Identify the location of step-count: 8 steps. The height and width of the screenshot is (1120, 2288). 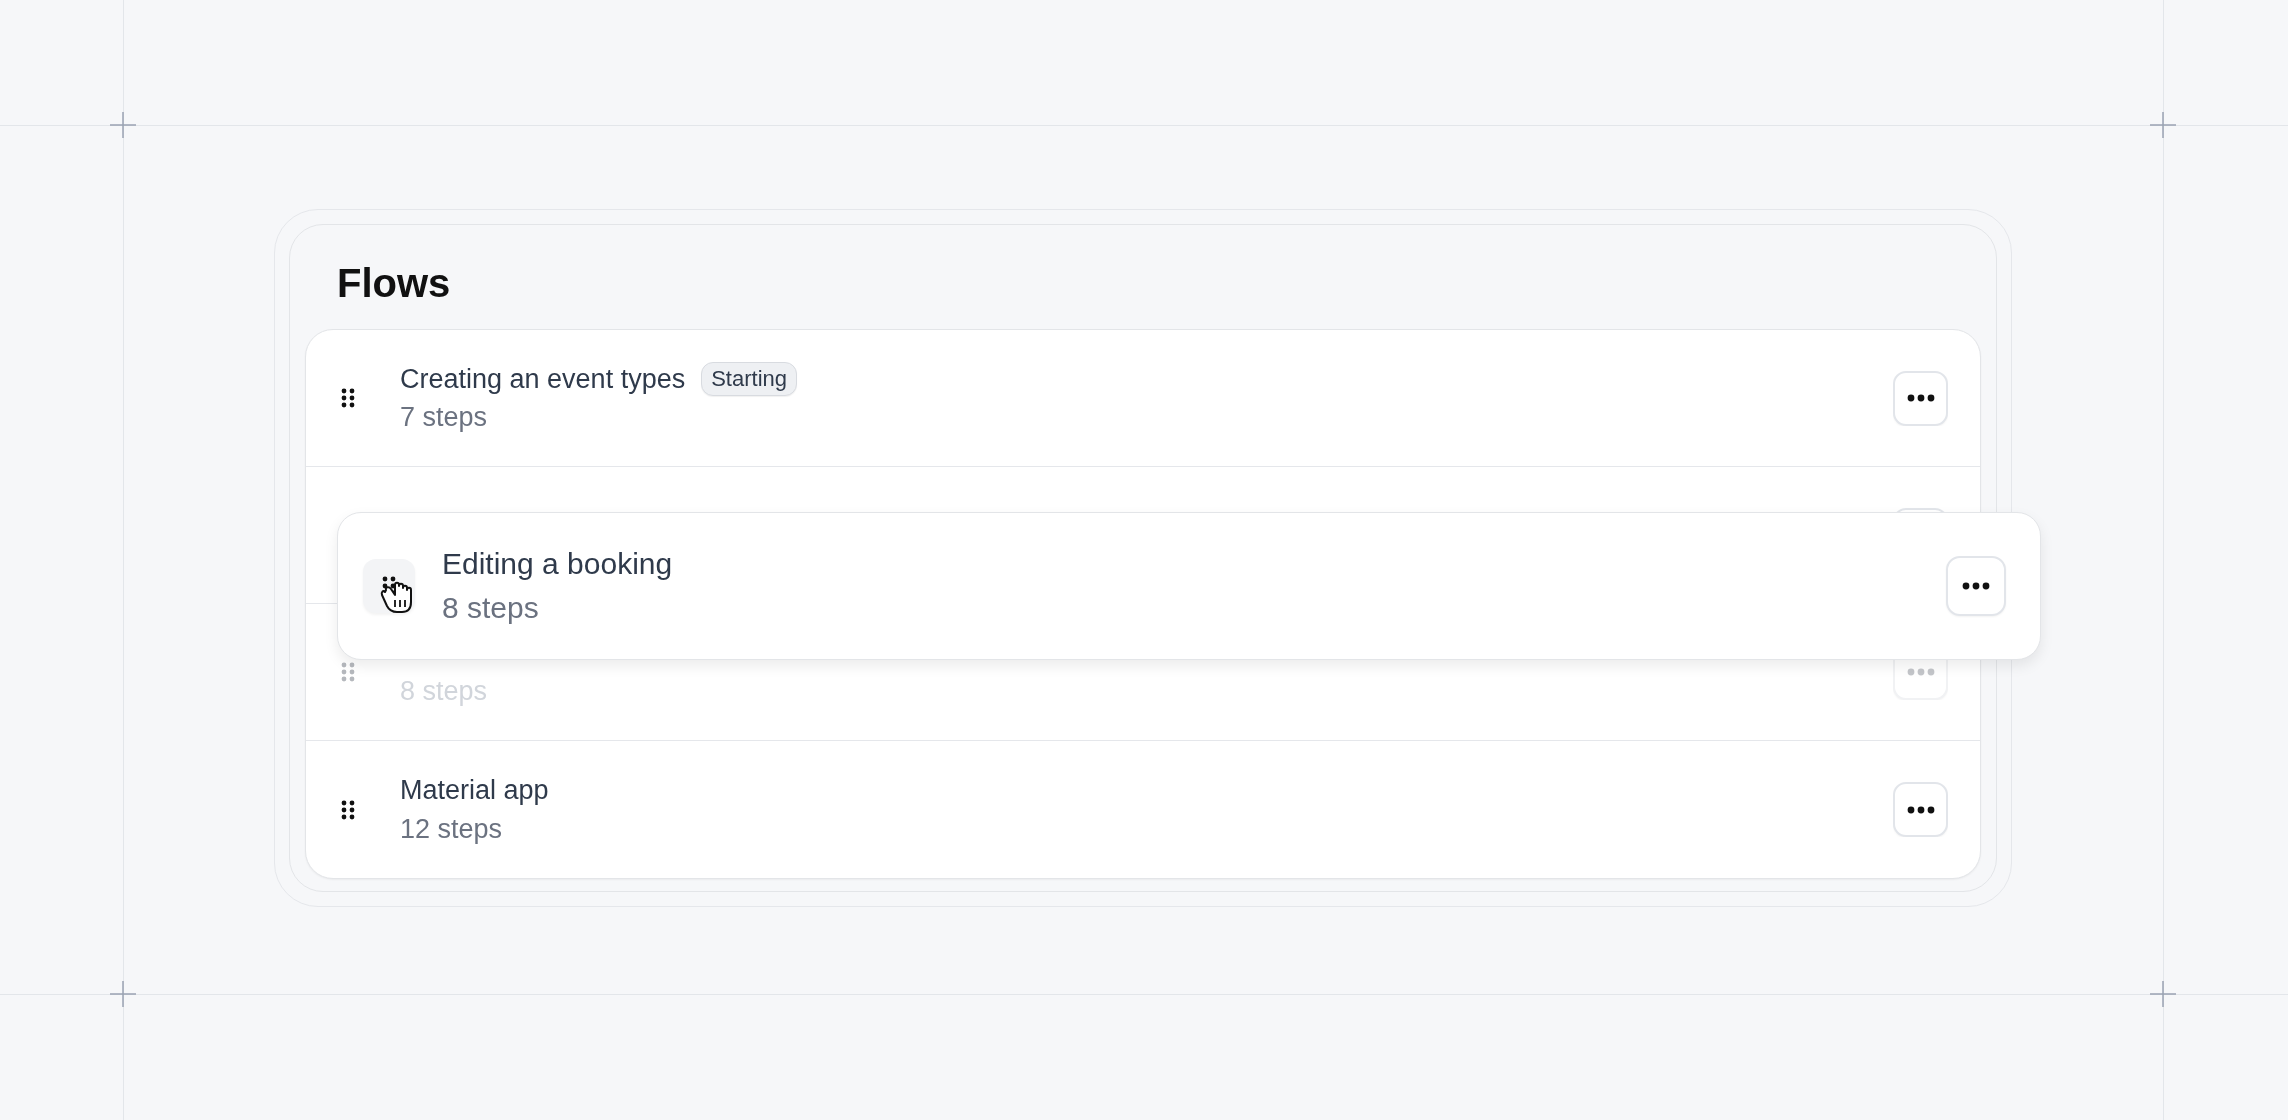
(491, 608).